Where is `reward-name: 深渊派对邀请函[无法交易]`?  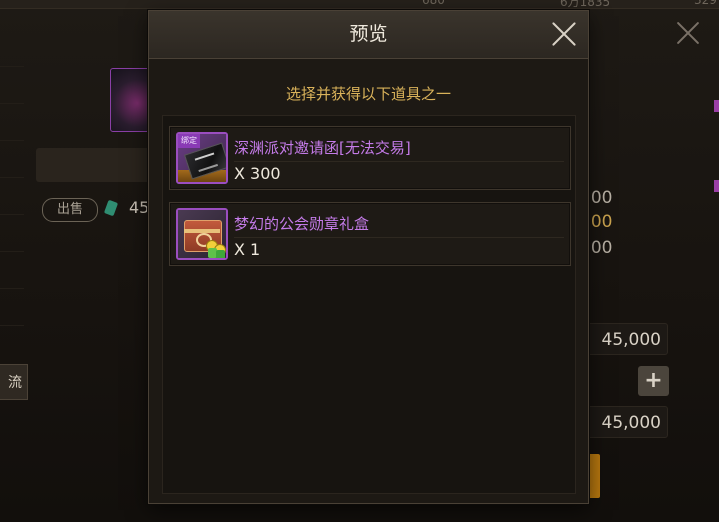
reward-name: 深渊派对邀请函[无法交易] is located at coordinates (322, 148).